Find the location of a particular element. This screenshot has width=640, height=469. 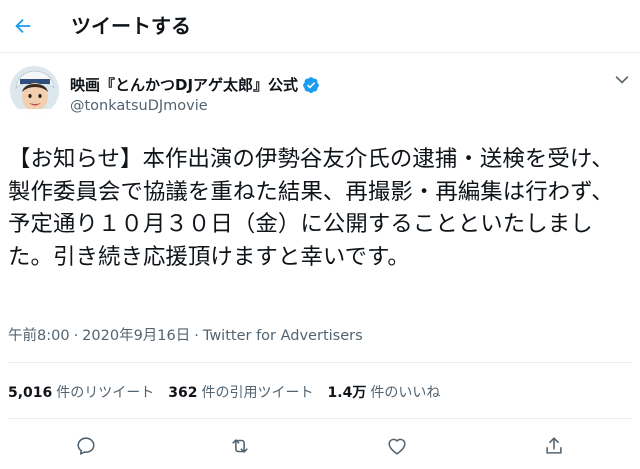

likes-stat: 1.4万 件のいいね is located at coordinates (384, 393).